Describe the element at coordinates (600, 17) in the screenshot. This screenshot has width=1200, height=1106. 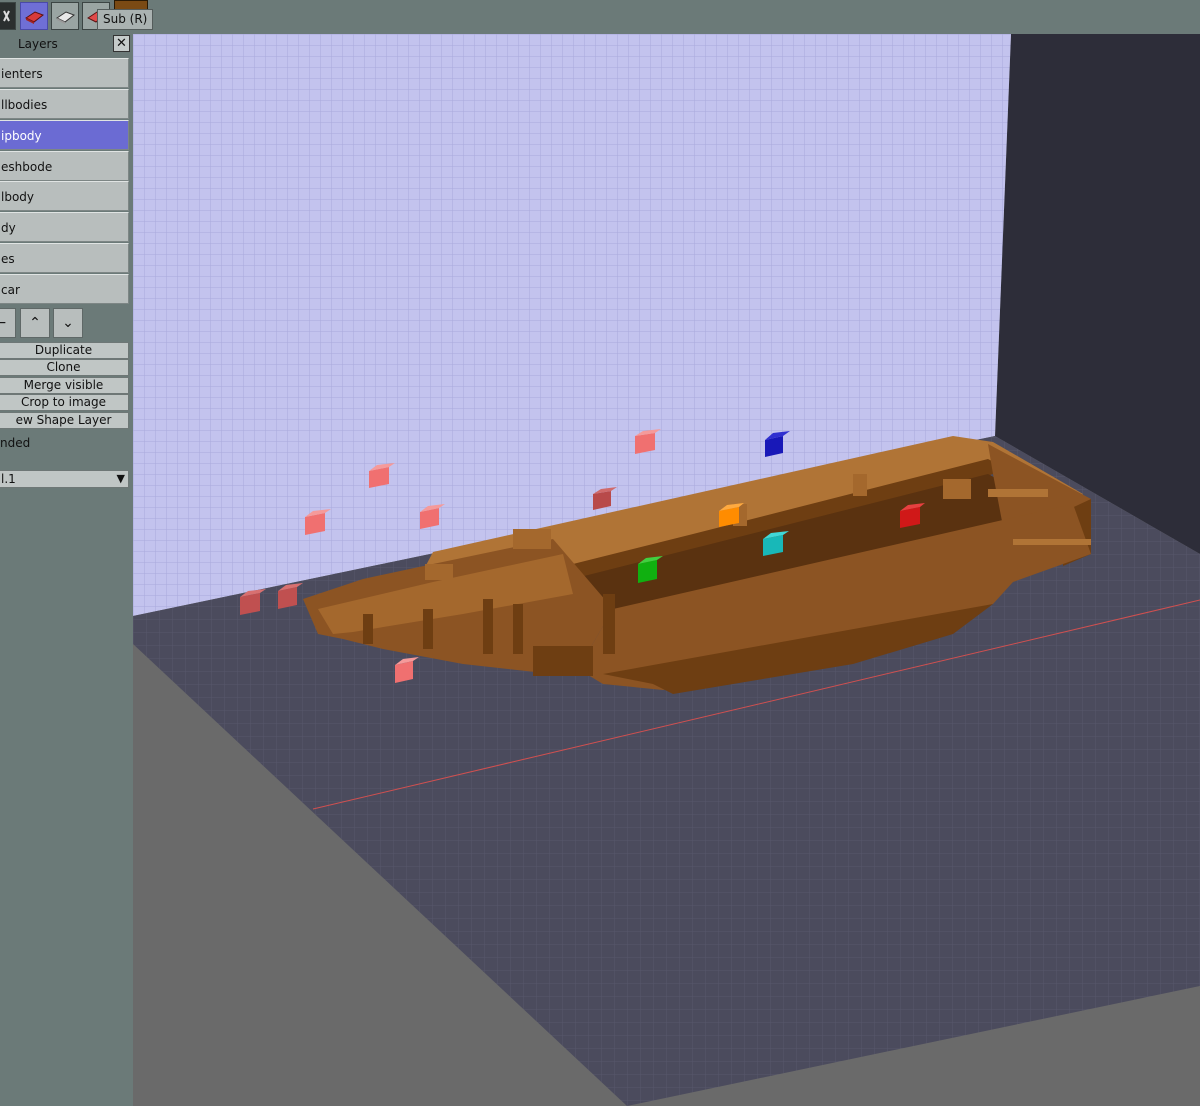
I see `top-toolbar: Sub (R)` at that location.